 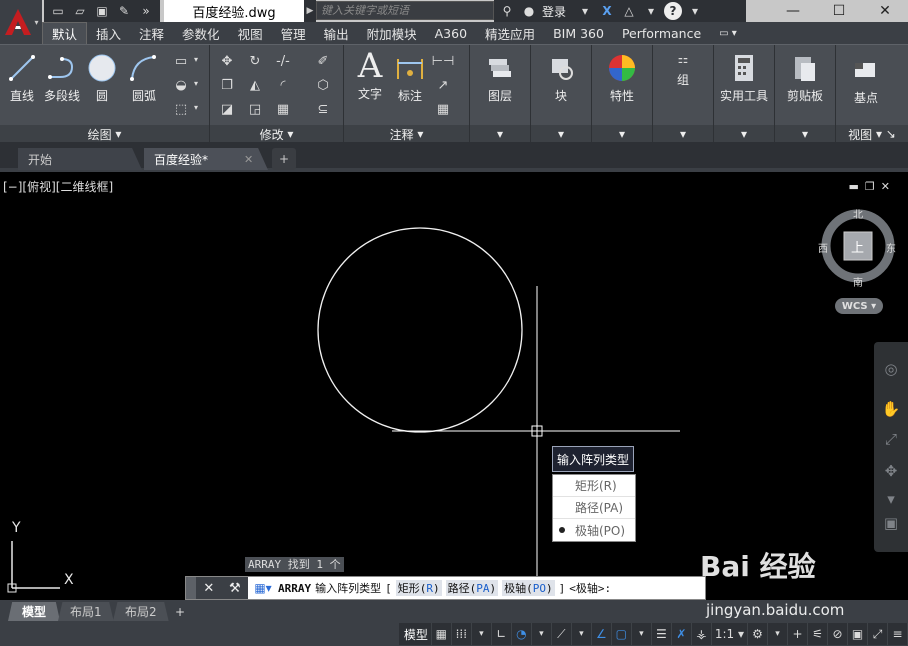 What do you see at coordinates (420, 330) in the screenshot?
I see `drawn-circle` at bounding box center [420, 330].